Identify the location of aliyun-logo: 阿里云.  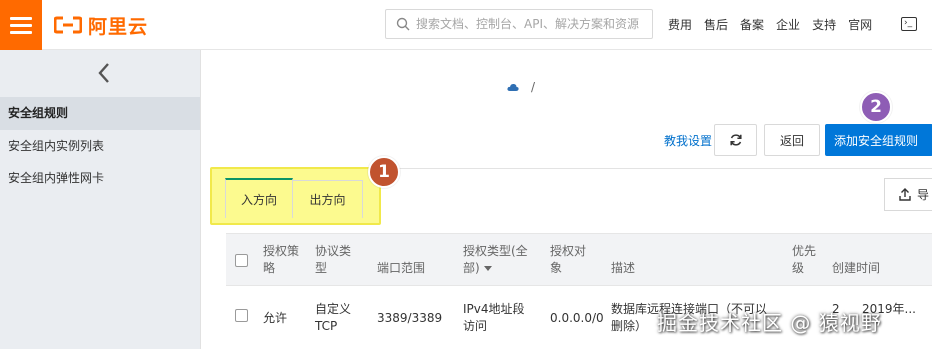
(101, 25).